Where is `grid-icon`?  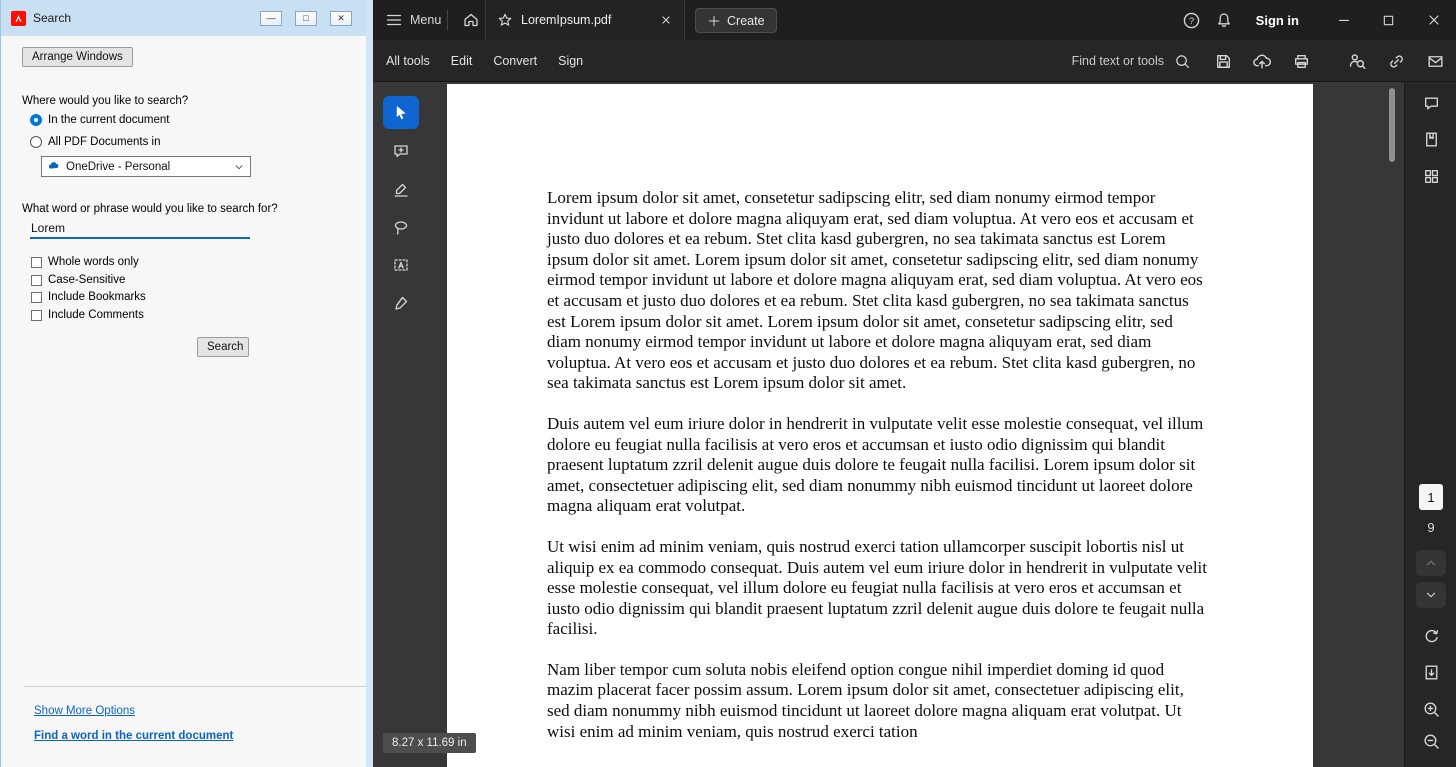 grid-icon is located at coordinates (1431, 176).